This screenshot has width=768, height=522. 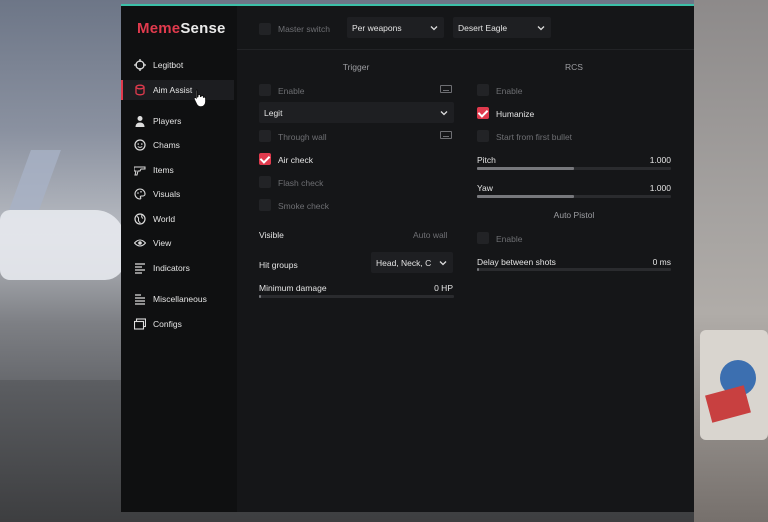 I want to click on visible-value: Auto wall, so click(x=430, y=235).